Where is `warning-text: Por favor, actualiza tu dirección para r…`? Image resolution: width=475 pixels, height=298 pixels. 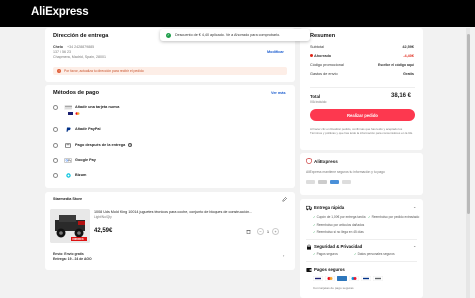 warning-text: Por favor, actualiza tu dirección para r… is located at coordinates (104, 71).